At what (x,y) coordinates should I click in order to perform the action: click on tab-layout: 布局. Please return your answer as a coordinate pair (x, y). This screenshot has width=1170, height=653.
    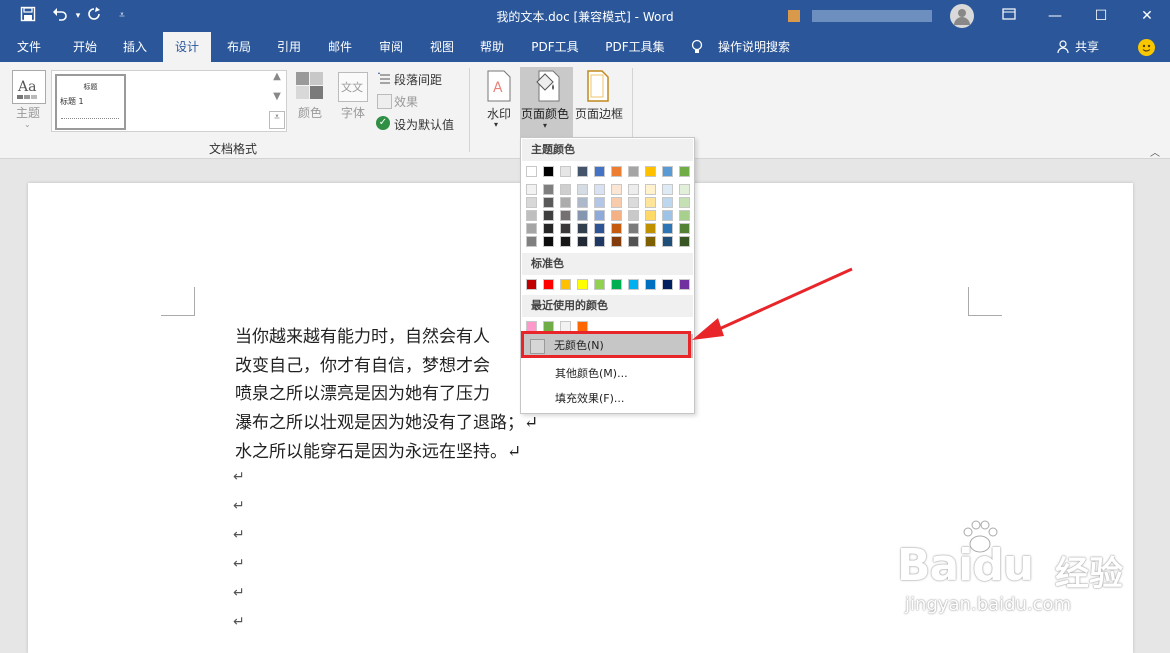
    Looking at the image, I should click on (239, 47).